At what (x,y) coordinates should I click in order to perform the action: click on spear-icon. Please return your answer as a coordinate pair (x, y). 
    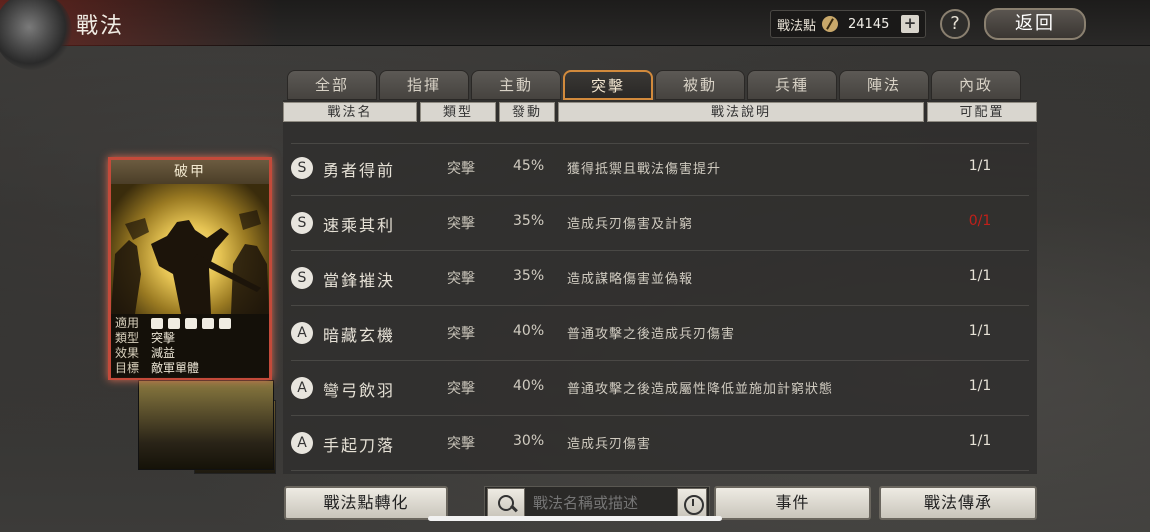
    Looking at the image, I should click on (208, 323).